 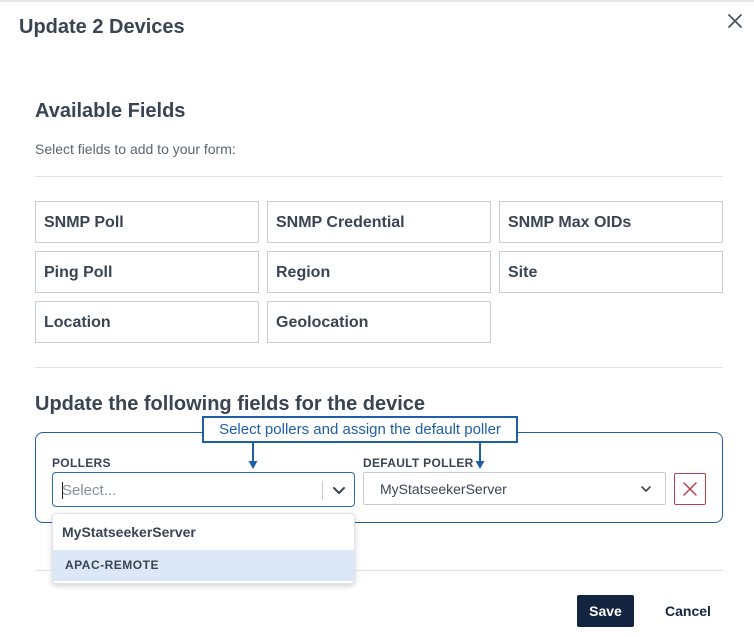 What do you see at coordinates (688, 611) in the screenshot?
I see `cancel-button: Cancel` at bounding box center [688, 611].